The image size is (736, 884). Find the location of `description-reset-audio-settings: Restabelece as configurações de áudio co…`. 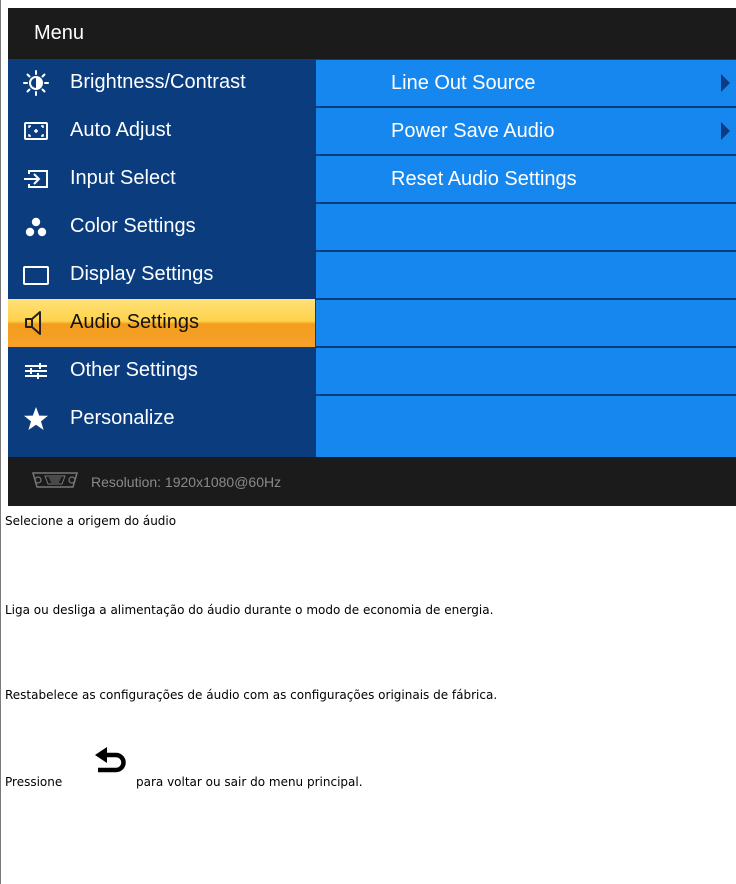

description-reset-audio-settings: Restabelece as configurações de áudio co… is located at coordinates (251, 695).